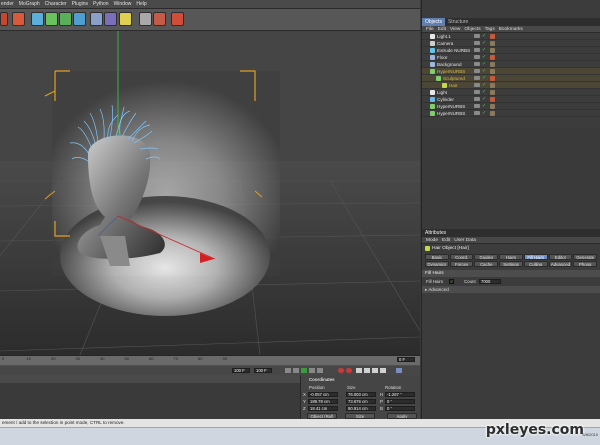 This screenshot has width=600, height=445. Describe the element at coordinates (304, 370) in the screenshot. I see `play-icon` at that location.